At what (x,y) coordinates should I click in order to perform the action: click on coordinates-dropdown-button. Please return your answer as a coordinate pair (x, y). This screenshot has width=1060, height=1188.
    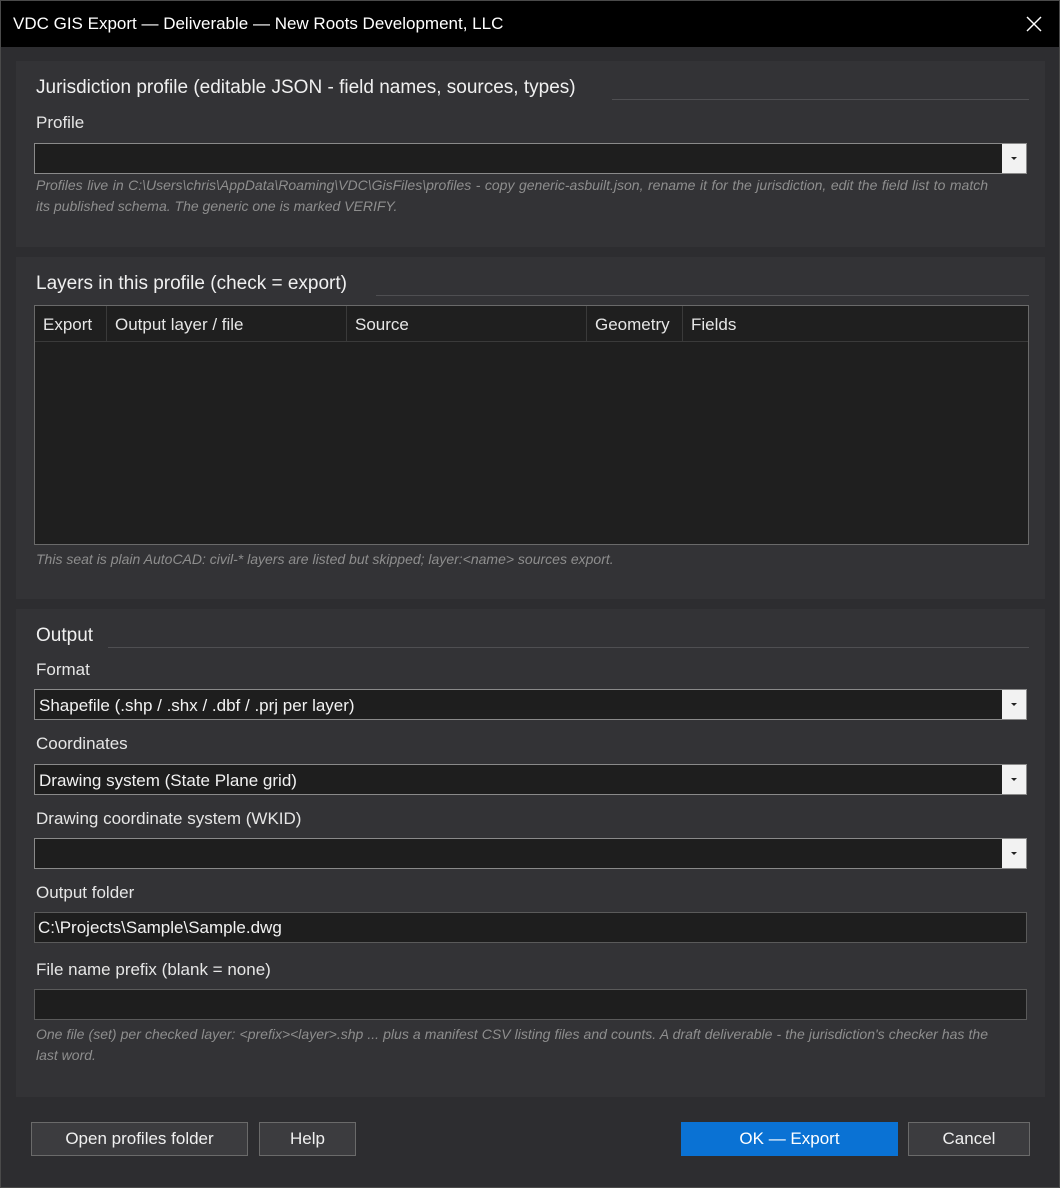
    Looking at the image, I should click on (1014, 779).